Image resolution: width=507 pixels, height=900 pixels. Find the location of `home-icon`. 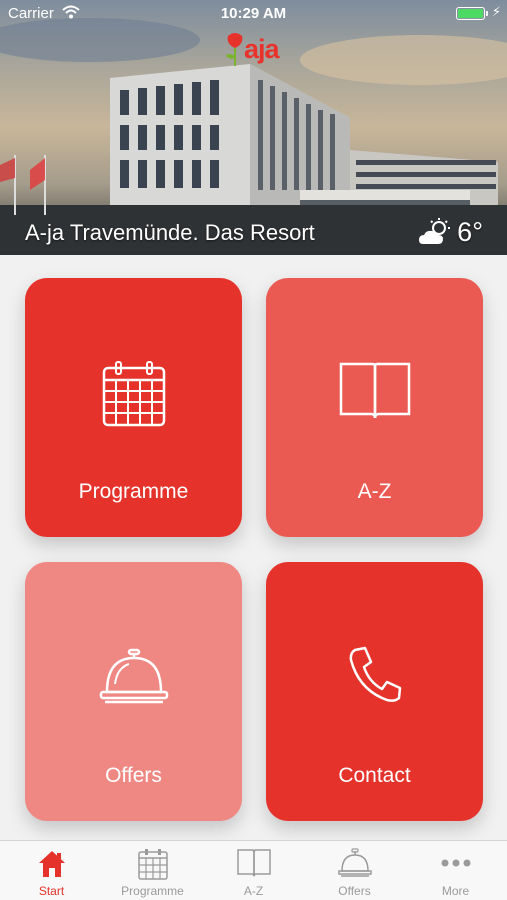

home-icon is located at coordinates (51, 864).